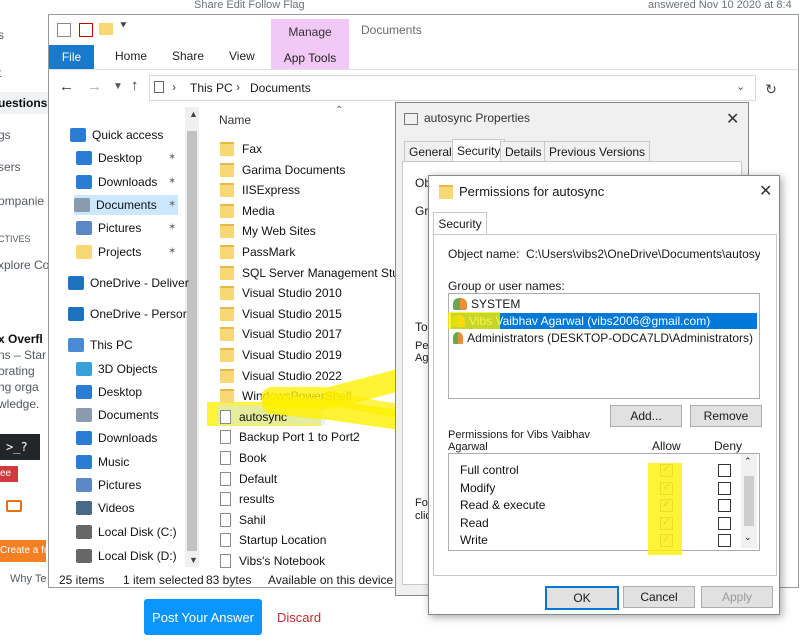  I want to click on fragment: Fo, so click(421, 503).